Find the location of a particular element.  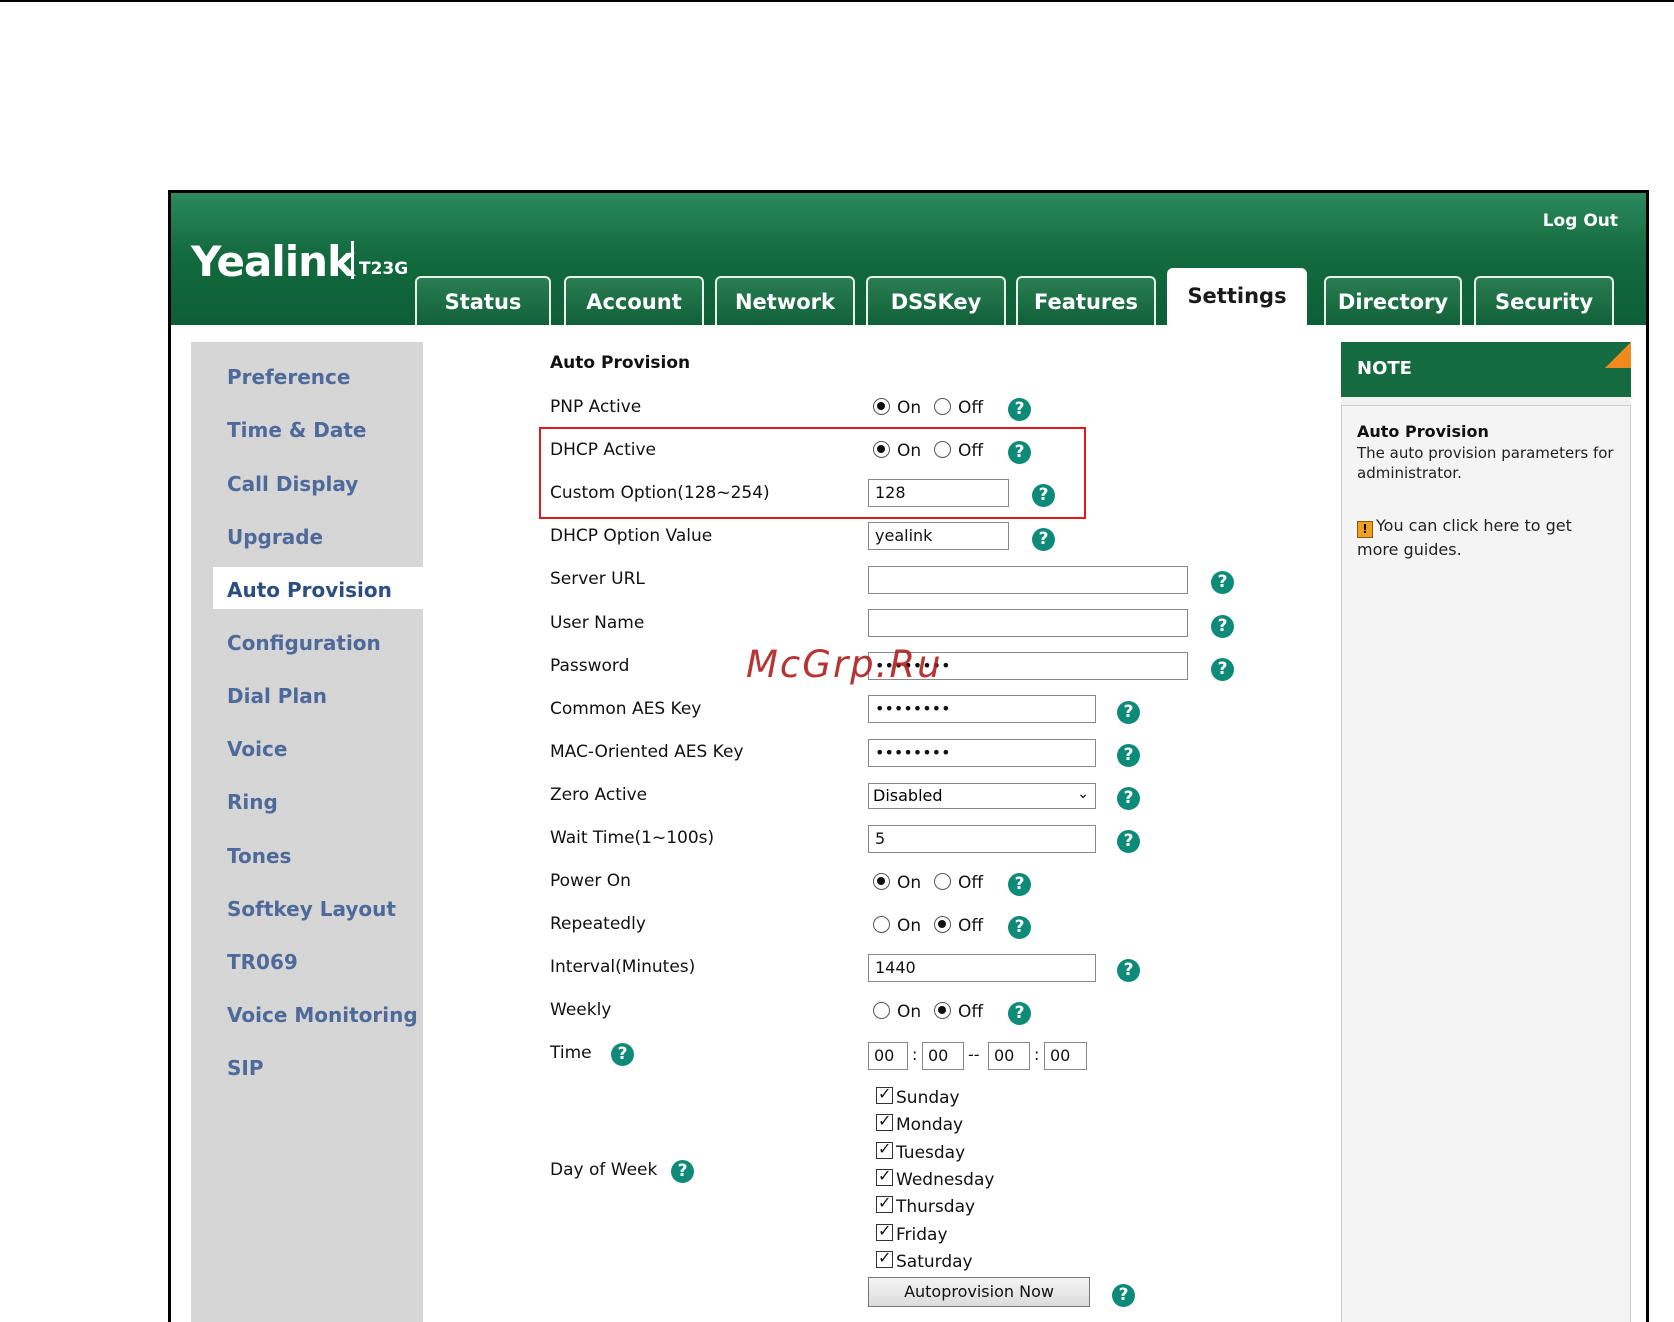

friday-checkbox is located at coordinates (884, 1231).